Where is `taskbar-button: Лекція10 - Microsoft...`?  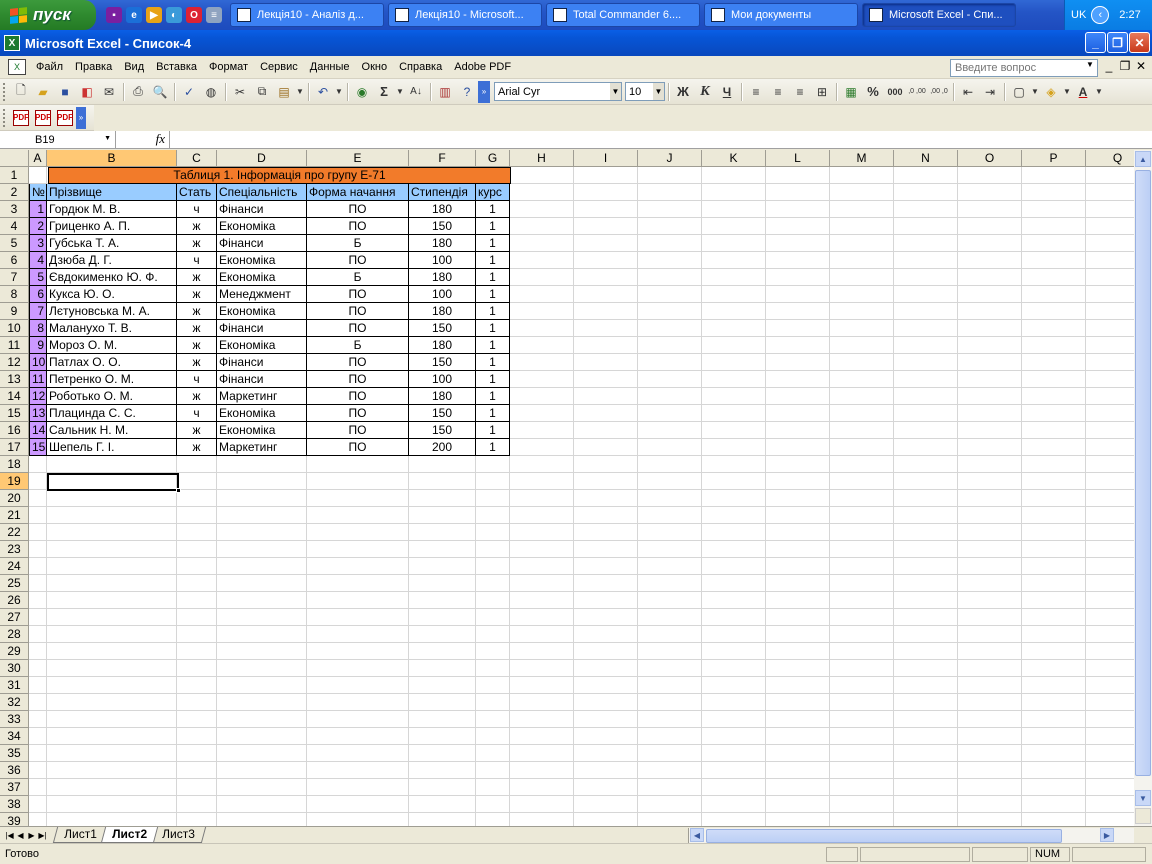
taskbar-button: Лекція10 - Microsoft... is located at coordinates (465, 15).